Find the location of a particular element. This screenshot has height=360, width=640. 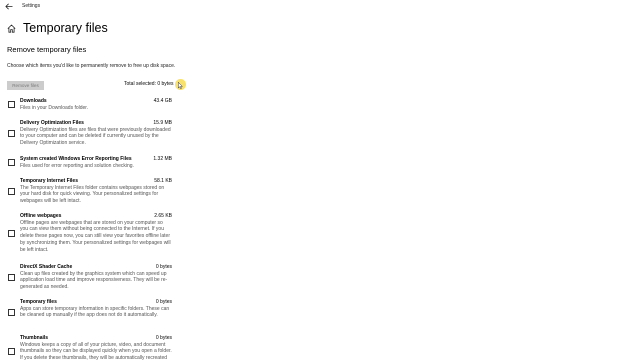

delivery-optimization-checkbox is located at coordinates (11, 133).